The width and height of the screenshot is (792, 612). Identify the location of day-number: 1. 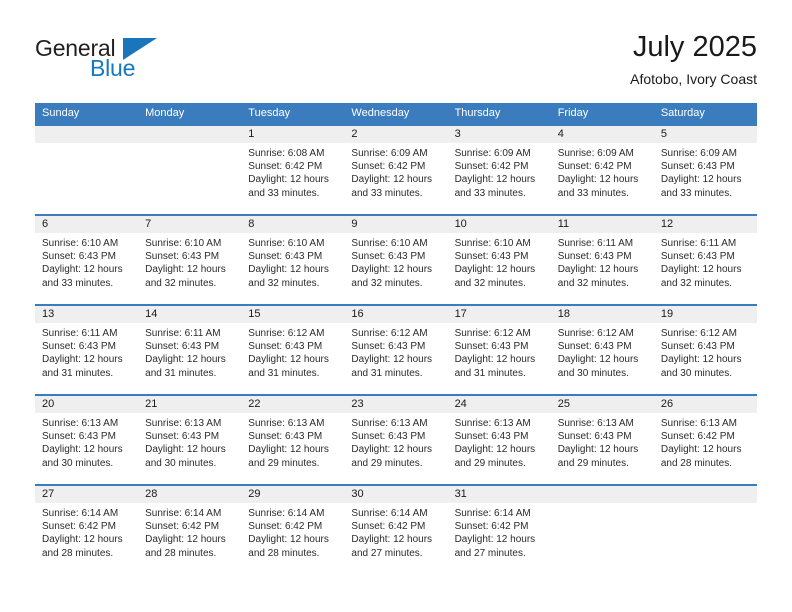
(251, 134).